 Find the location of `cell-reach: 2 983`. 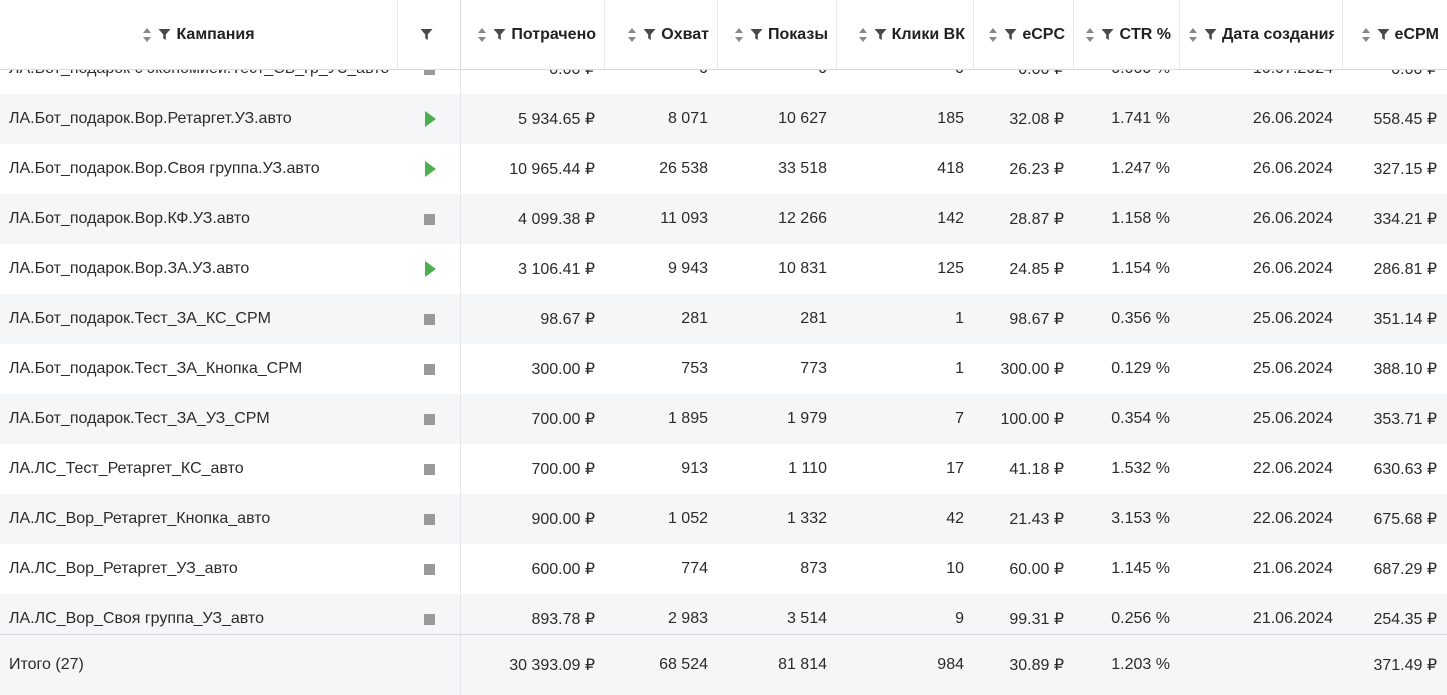

cell-reach: 2 983 is located at coordinates (687, 618).